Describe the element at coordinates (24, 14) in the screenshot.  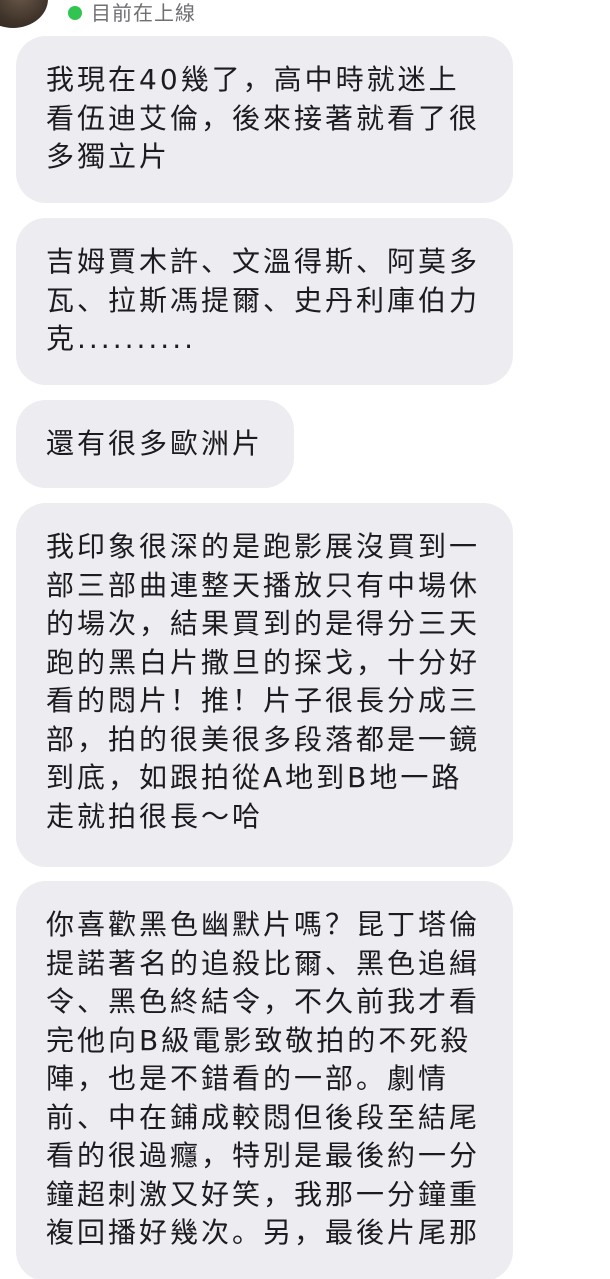
I see `avatar` at that location.